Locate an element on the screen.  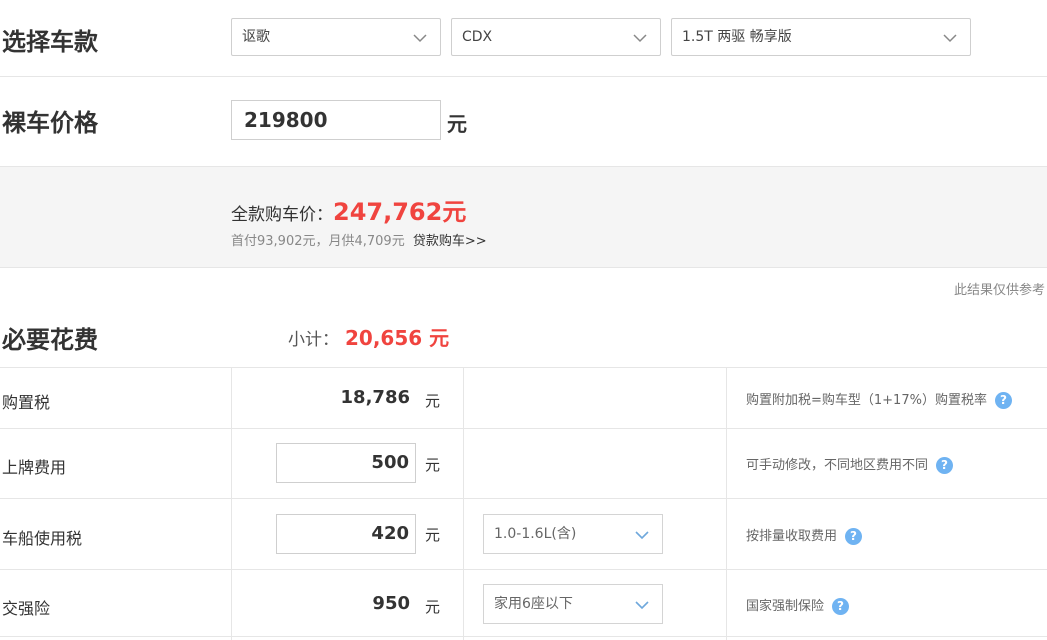
plate-fee-unit: 元 is located at coordinates (433, 465).